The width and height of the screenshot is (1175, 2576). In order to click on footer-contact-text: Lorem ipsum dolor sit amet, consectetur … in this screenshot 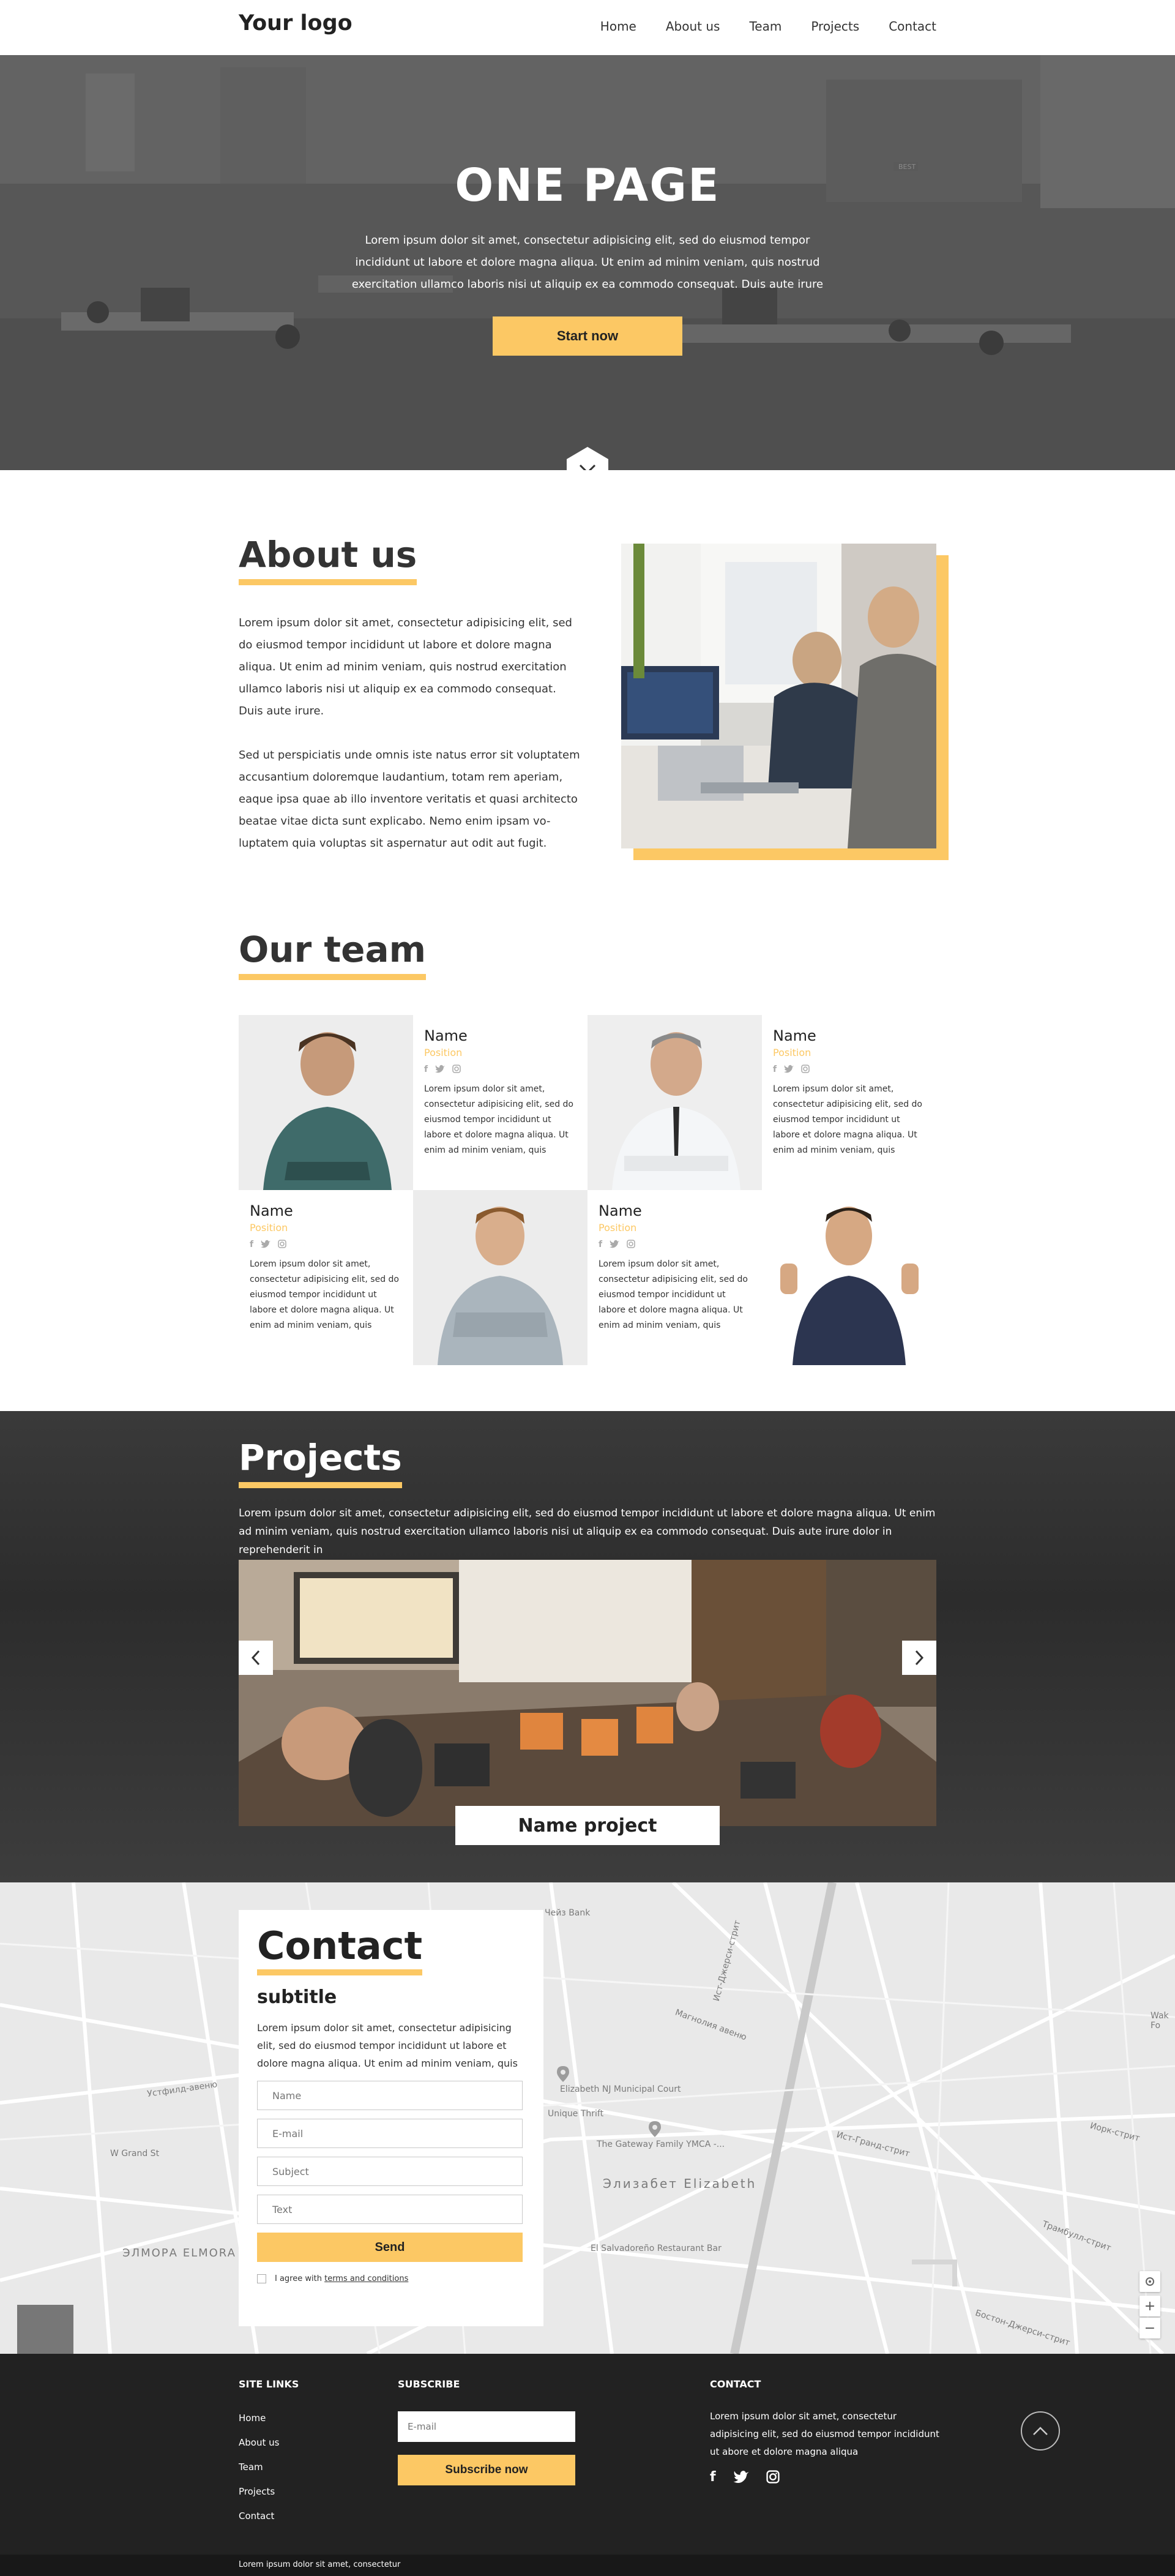, I will do `click(824, 2434)`.